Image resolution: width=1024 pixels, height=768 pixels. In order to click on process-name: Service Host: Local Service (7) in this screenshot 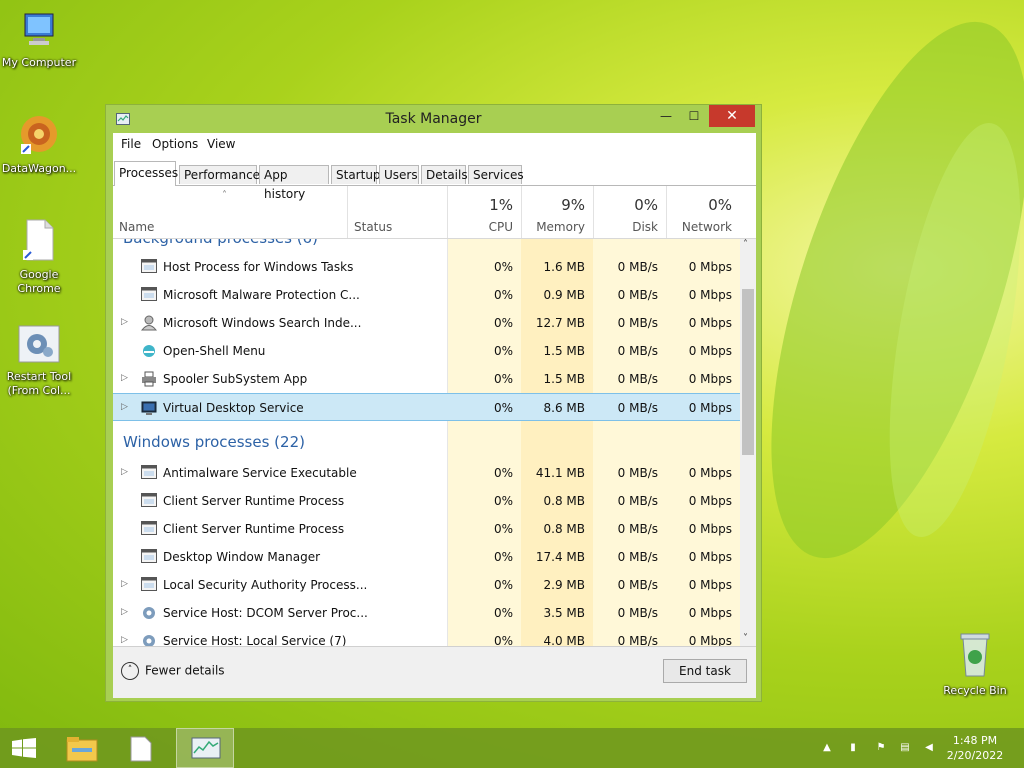, I will do `click(255, 640)`.